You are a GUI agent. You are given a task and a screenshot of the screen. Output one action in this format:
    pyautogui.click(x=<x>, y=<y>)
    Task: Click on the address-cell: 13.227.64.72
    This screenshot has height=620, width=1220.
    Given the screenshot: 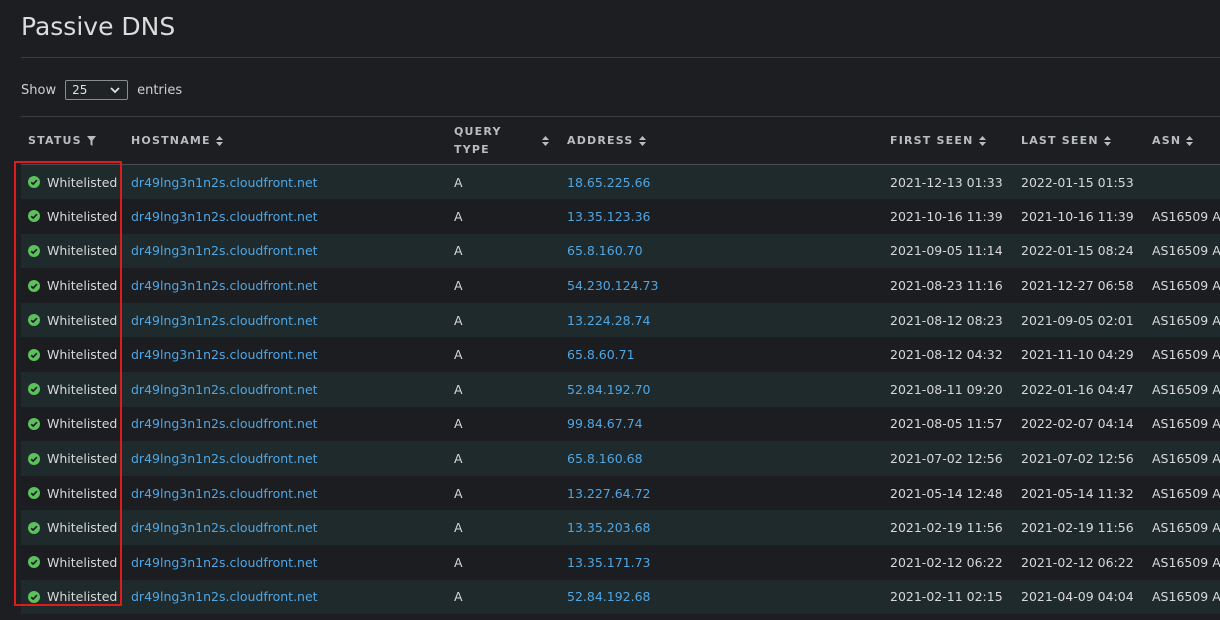 What is the action you would take?
    pyautogui.click(x=721, y=493)
    